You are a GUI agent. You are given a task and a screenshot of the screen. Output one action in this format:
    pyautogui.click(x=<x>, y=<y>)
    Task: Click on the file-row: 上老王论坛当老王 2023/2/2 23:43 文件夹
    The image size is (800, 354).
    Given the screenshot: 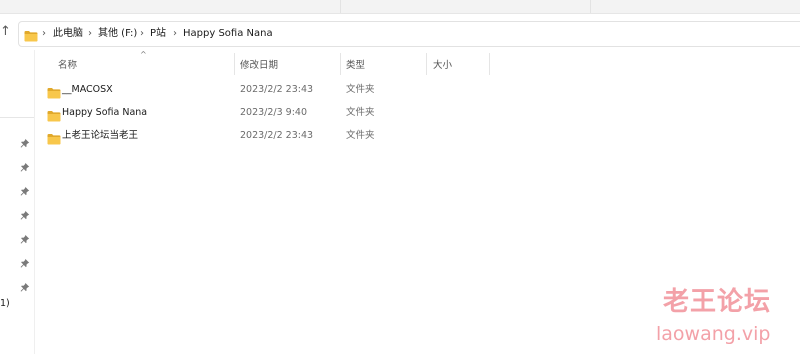 What is the action you would take?
    pyautogui.click(x=269, y=136)
    